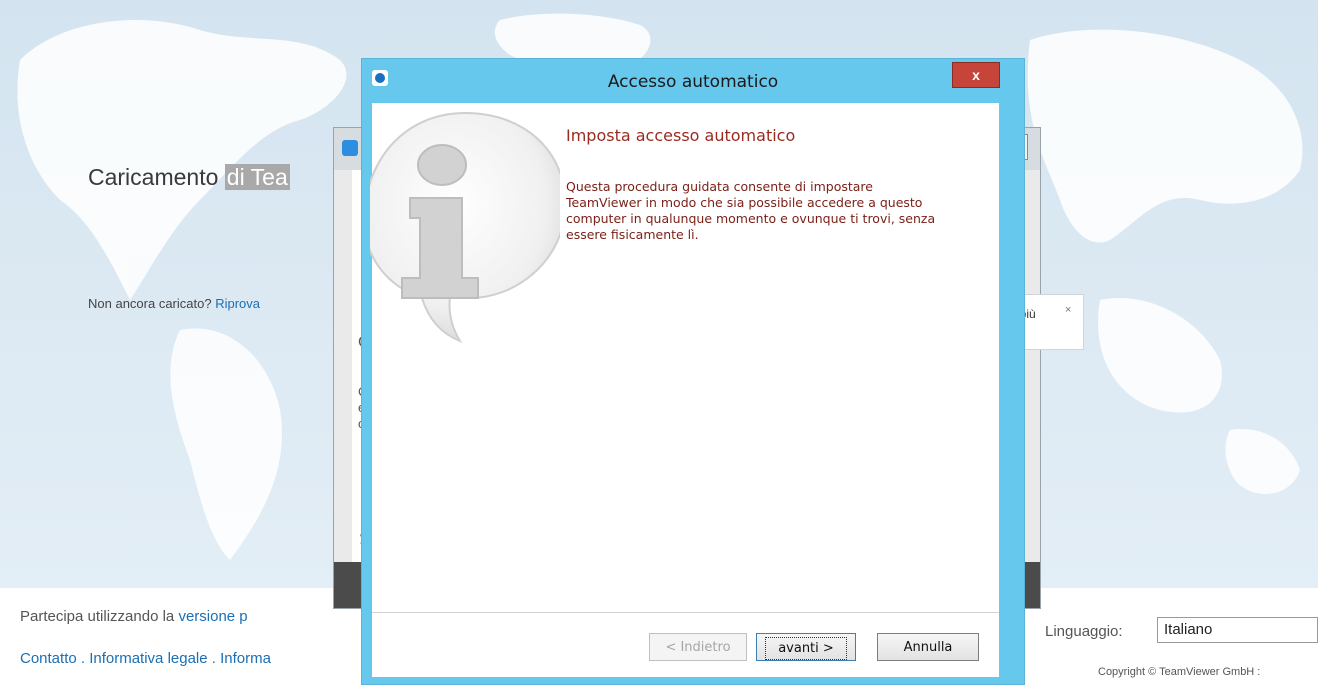  What do you see at coordinates (350, 148) in the screenshot?
I see `teamviewer-icon` at bounding box center [350, 148].